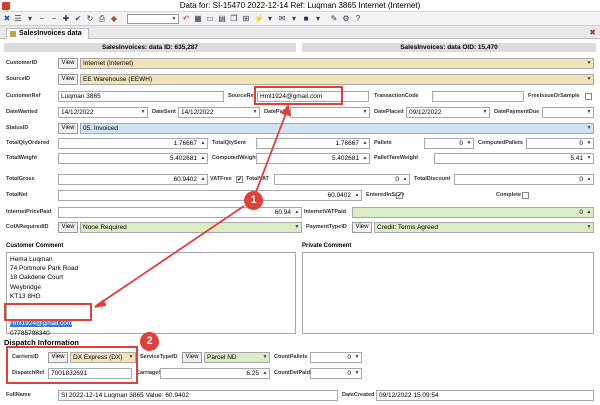  I want to click on computed-pallets-label: ComputedPallets, so click(500, 143).